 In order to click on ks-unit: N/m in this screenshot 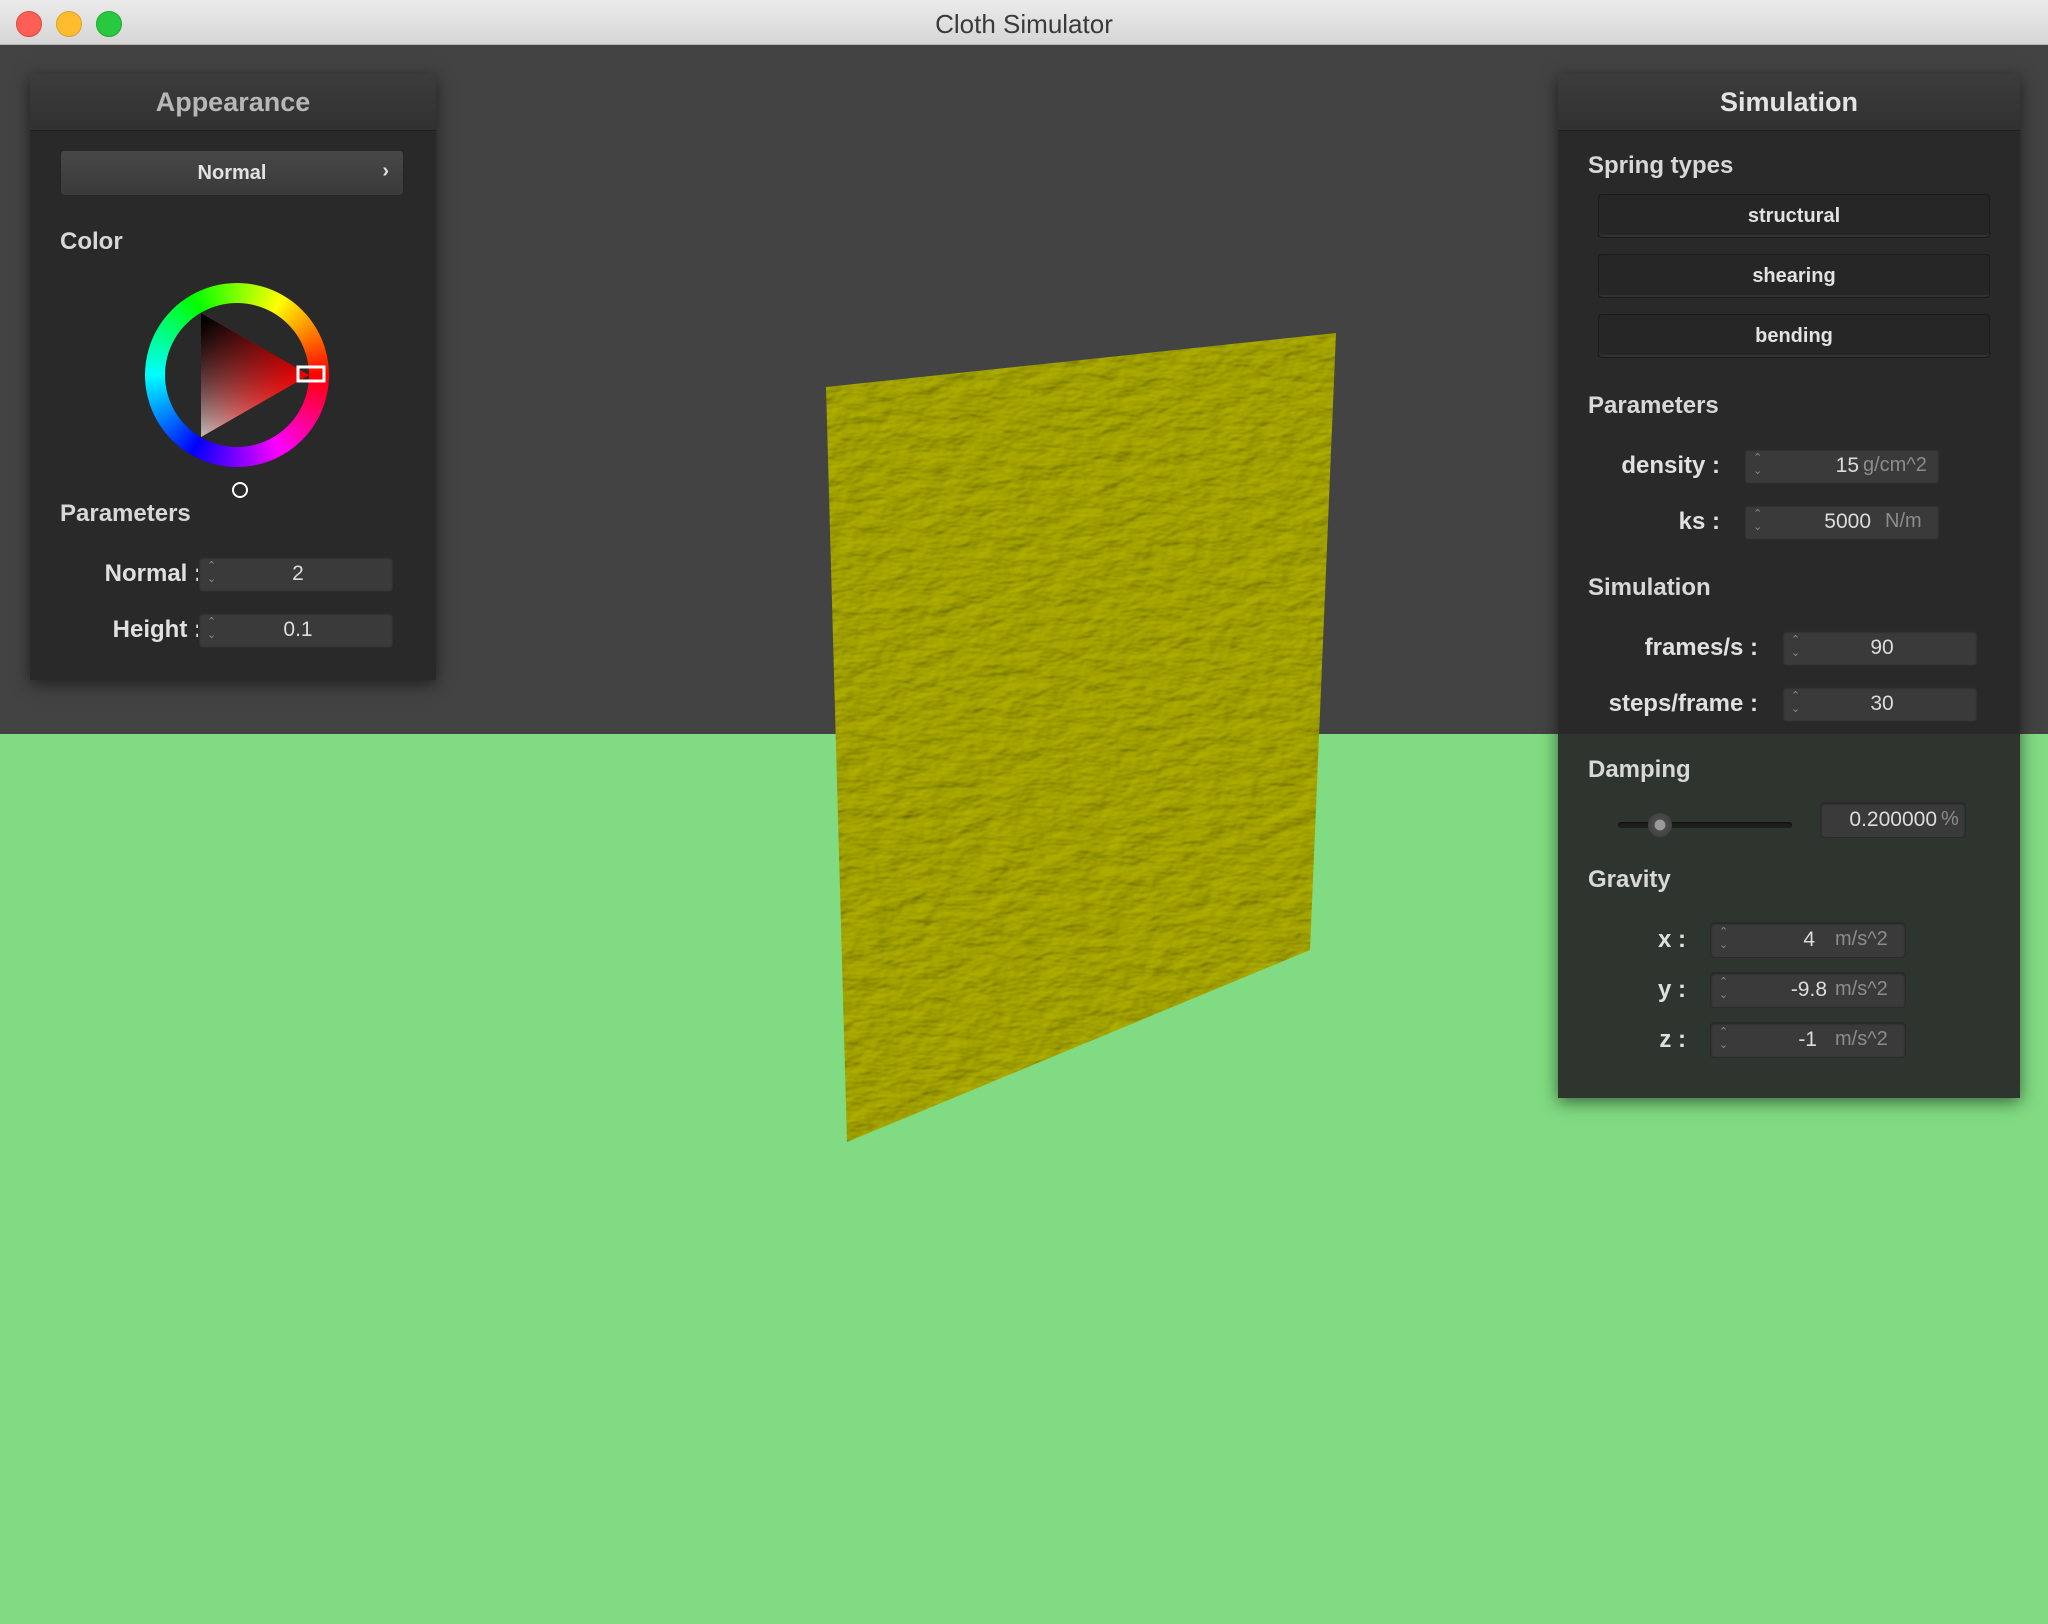, I will do `click(1903, 521)`.